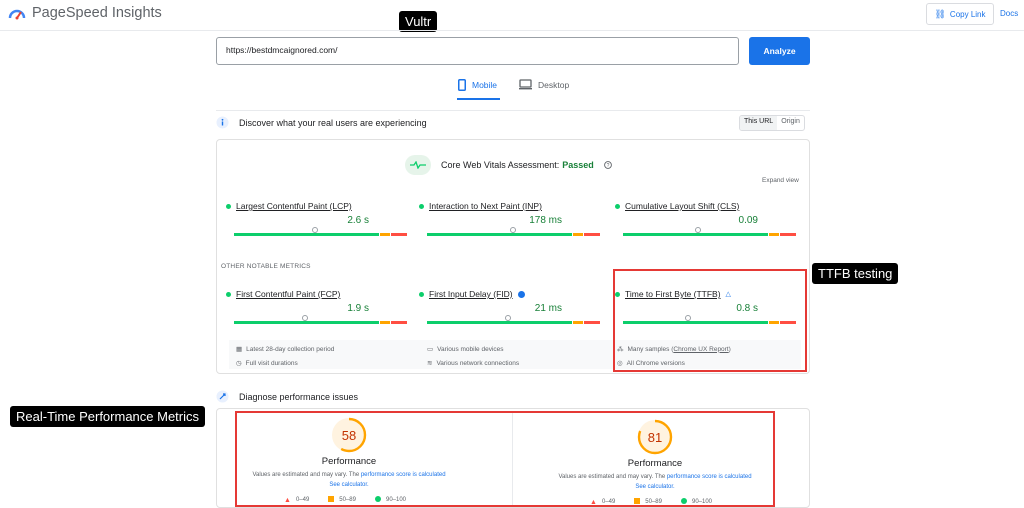 This screenshot has width=1024, height=508. I want to click on cwv-status: Passed, so click(578, 165).